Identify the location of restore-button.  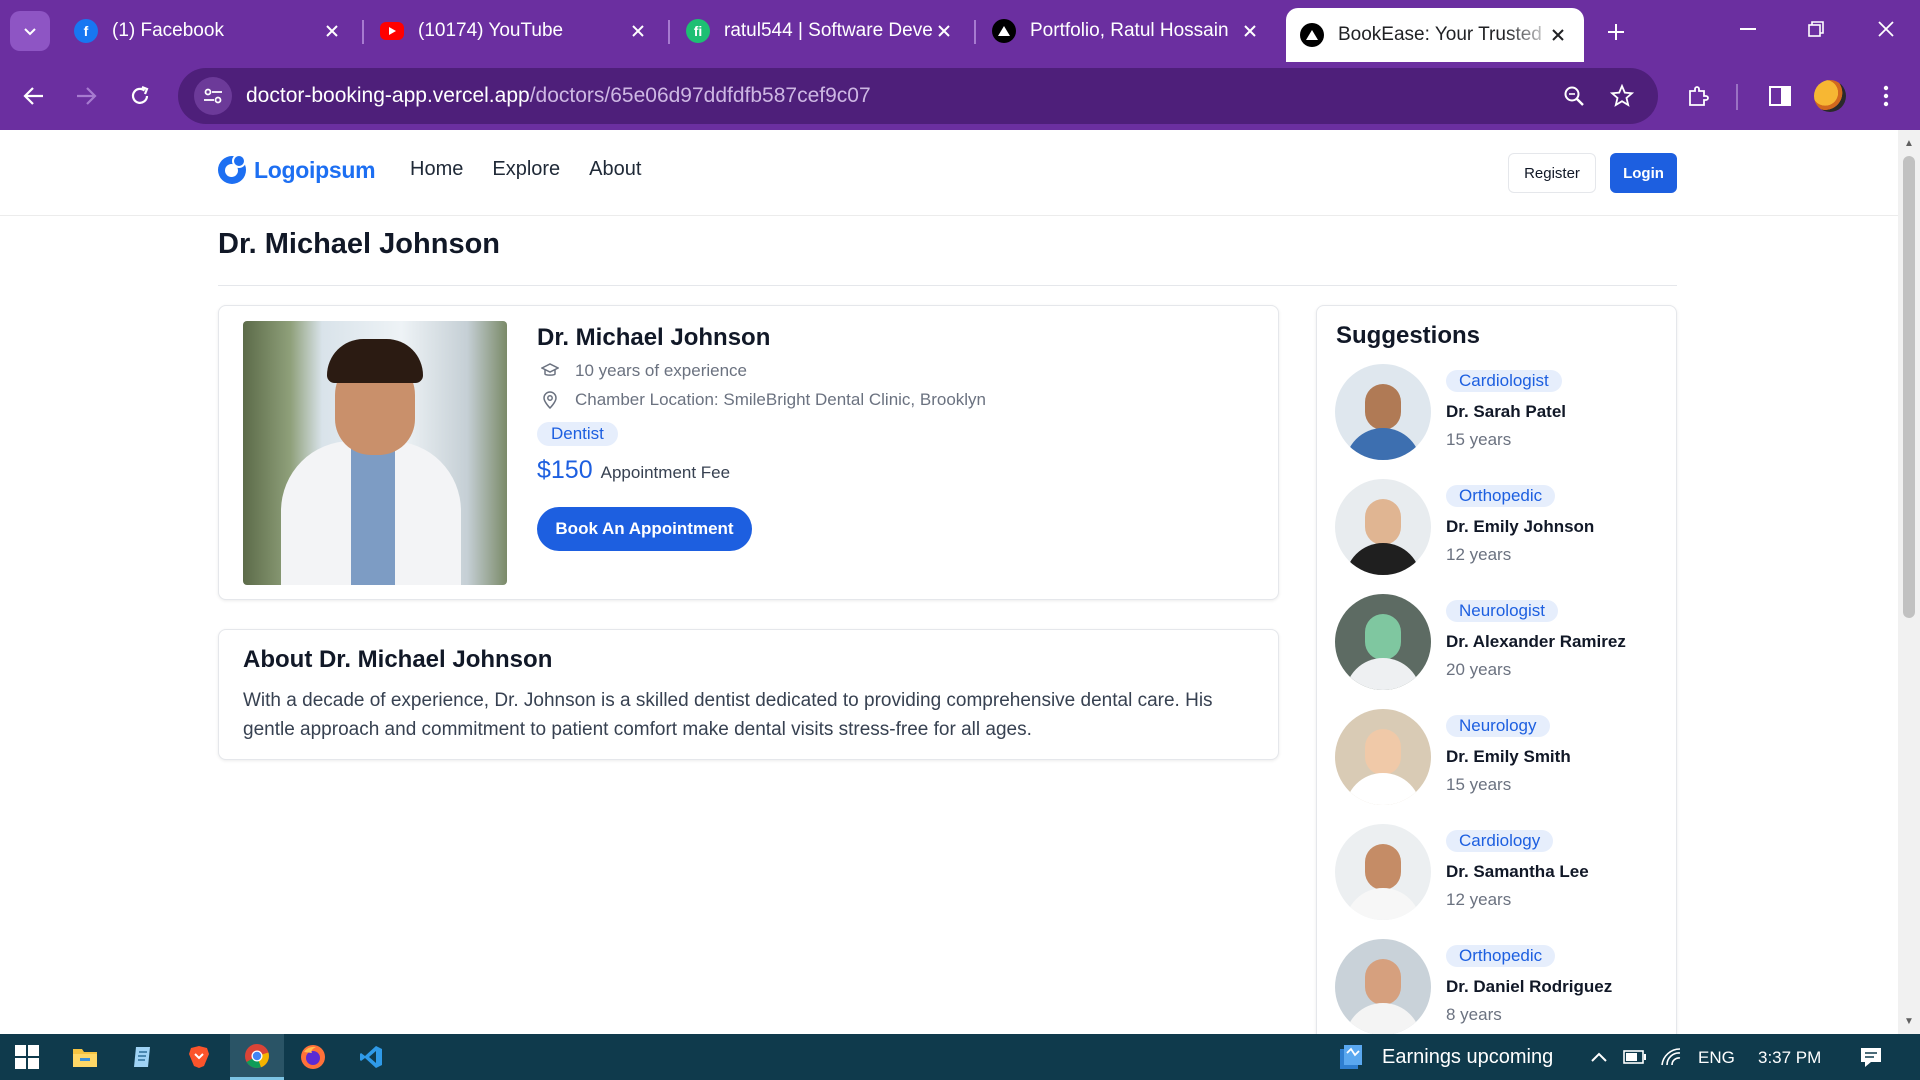
(1816, 29).